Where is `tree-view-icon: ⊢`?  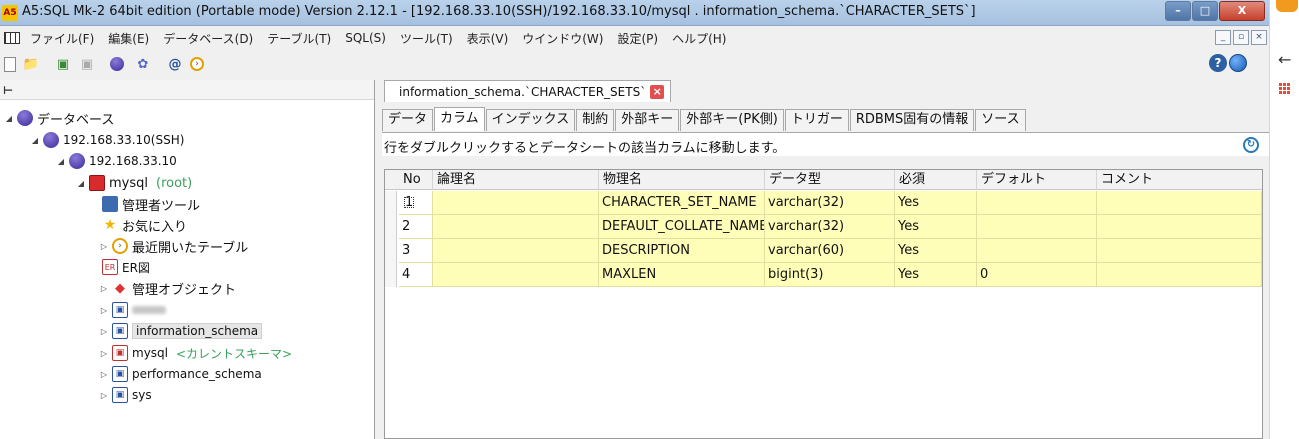 tree-view-icon: ⊢ is located at coordinates (8, 90).